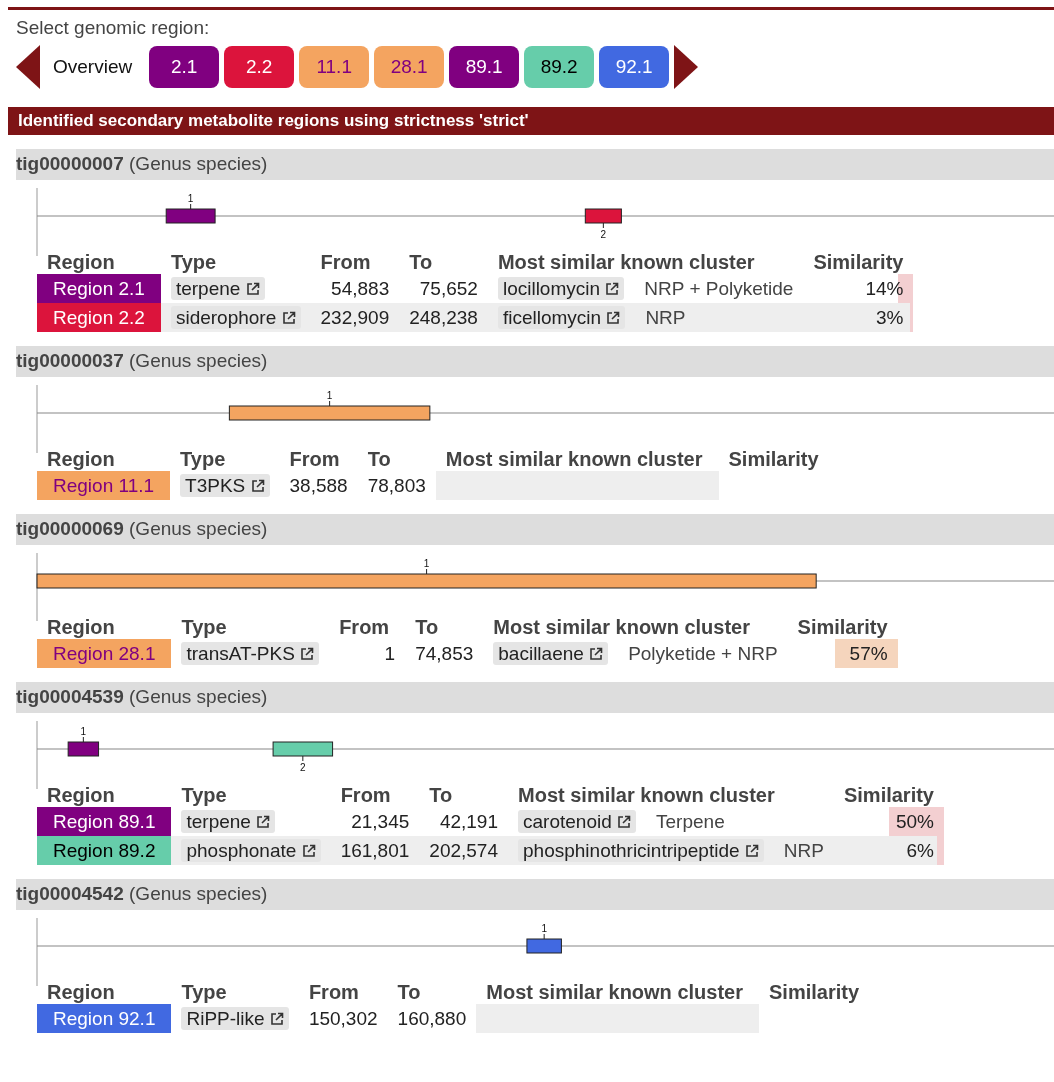 This screenshot has height=1082, width=1054. Describe the element at coordinates (551, 653) in the screenshot. I see `cluster-link: bacillaene` at that location.